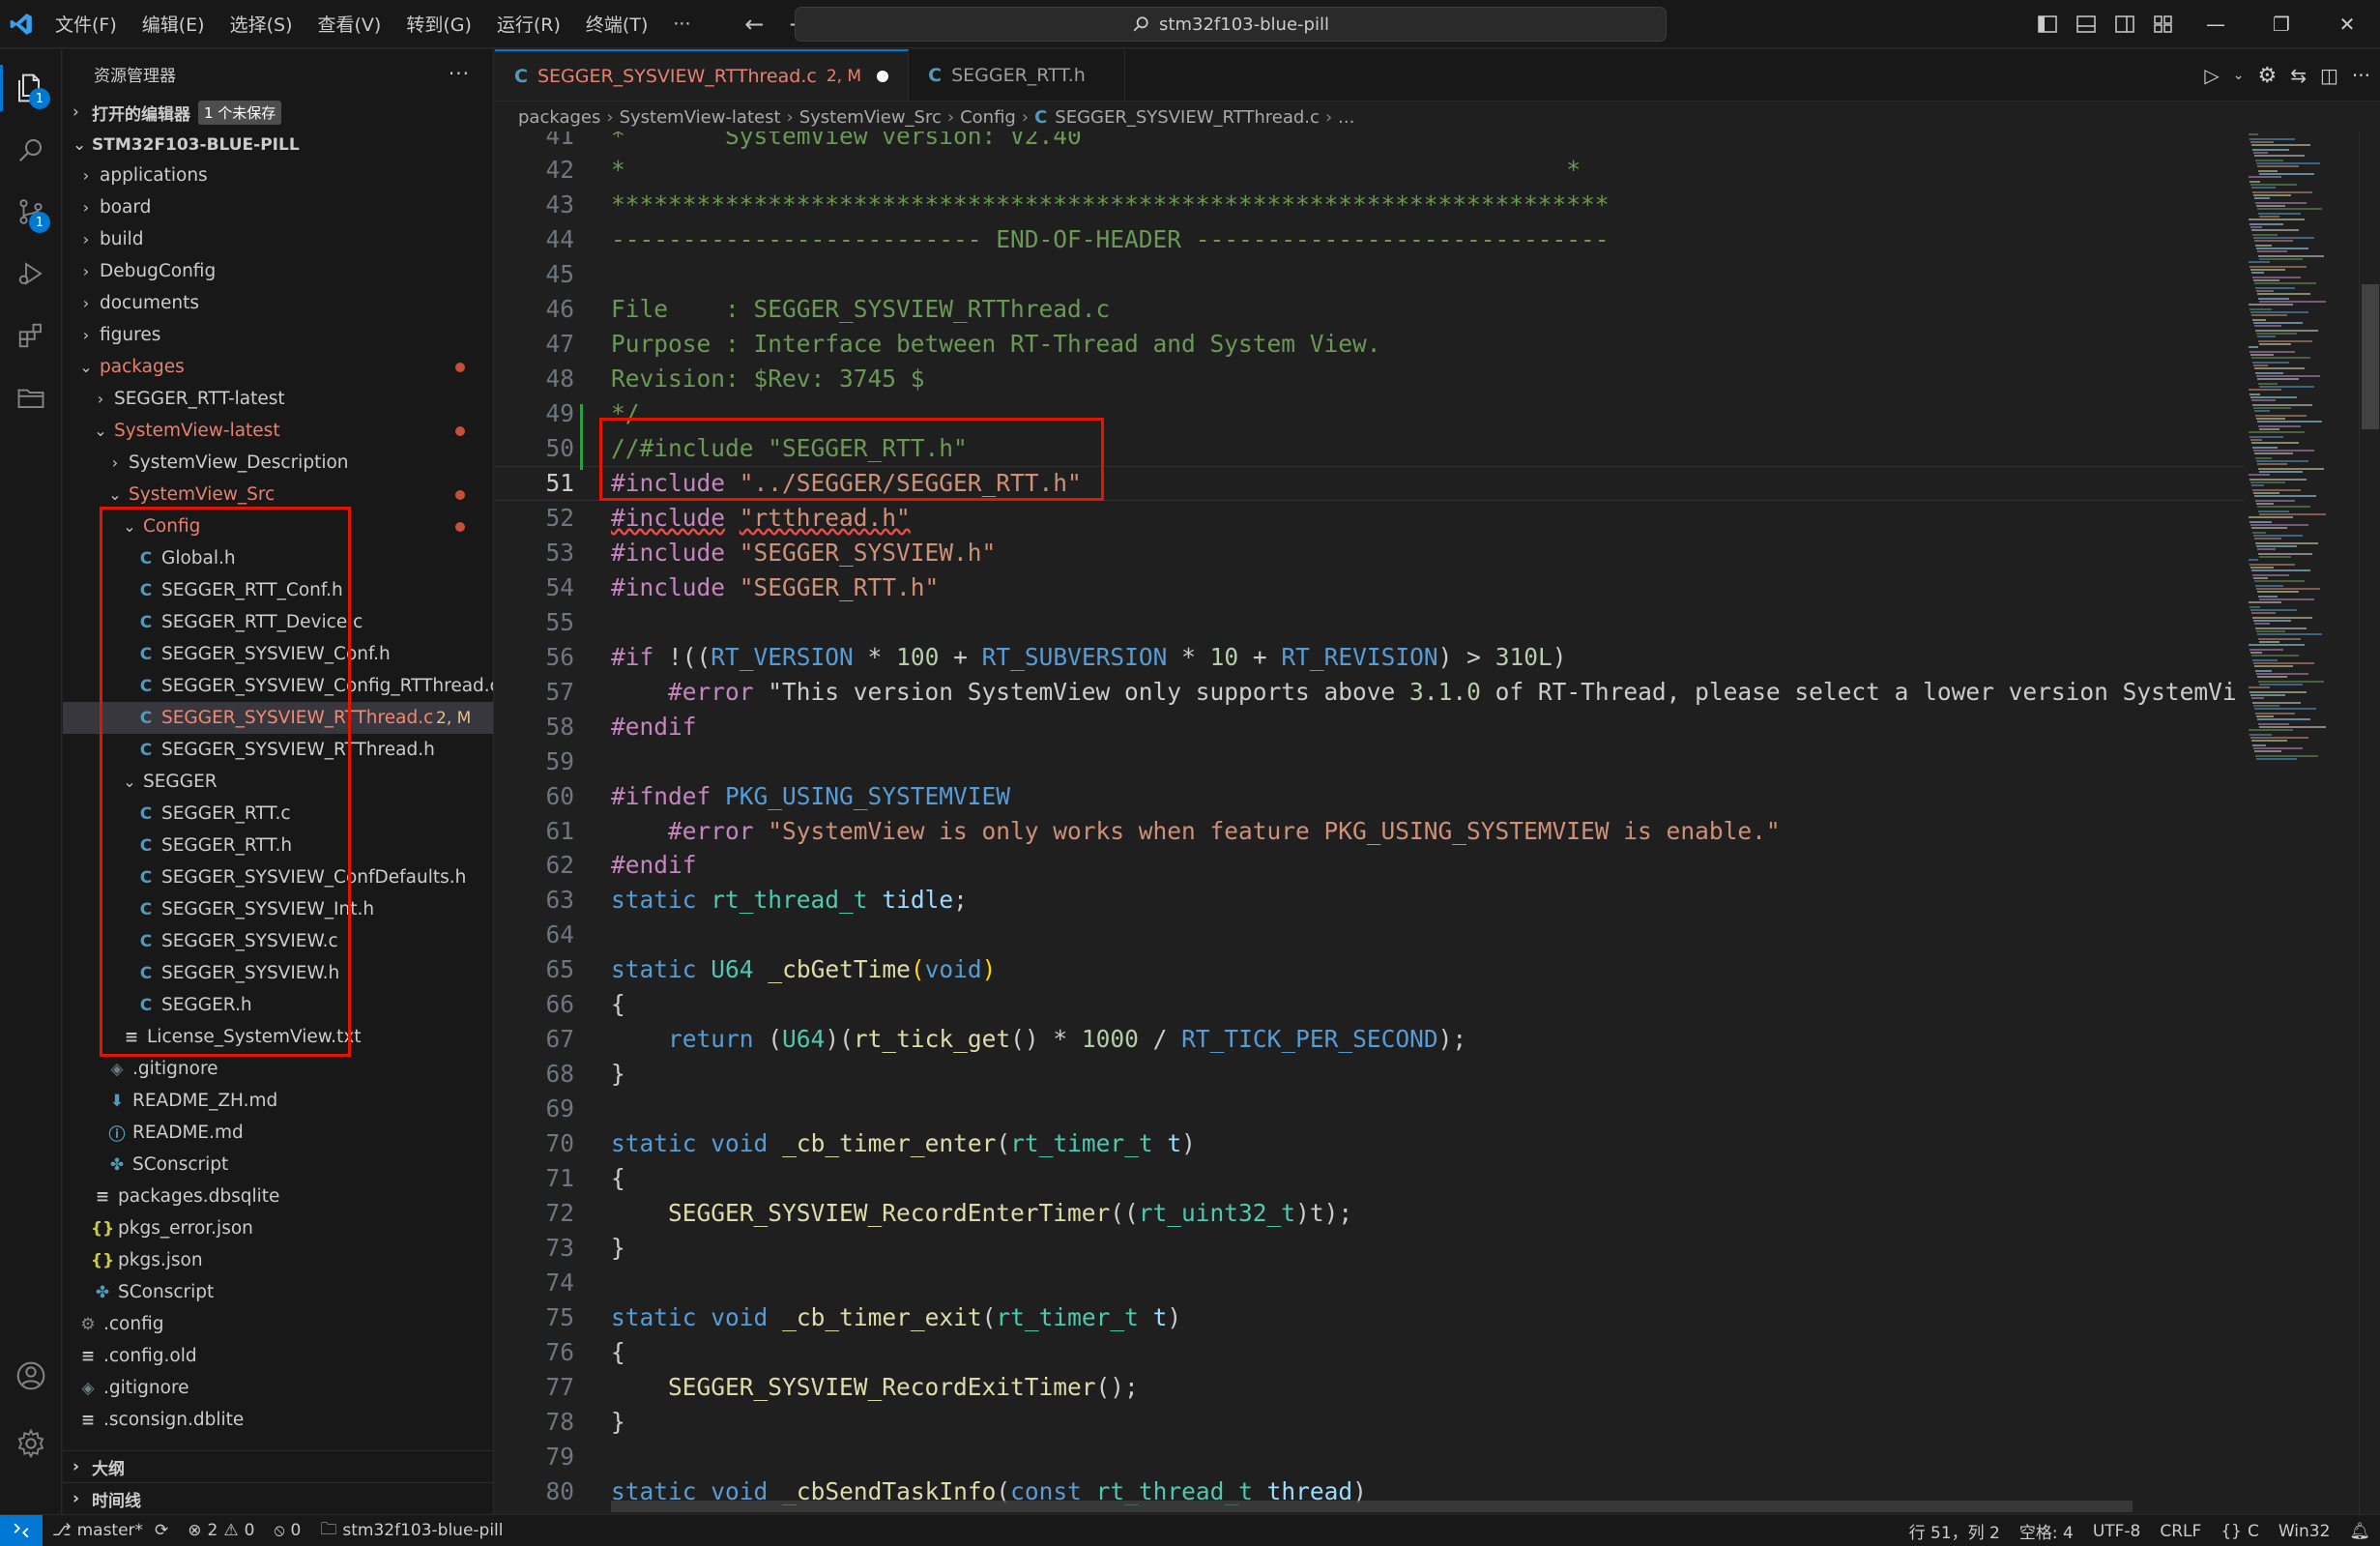 This screenshot has width=2380, height=1546. What do you see at coordinates (278, 558) in the screenshot?
I see `tree-file: C Global.h` at bounding box center [278, 558].